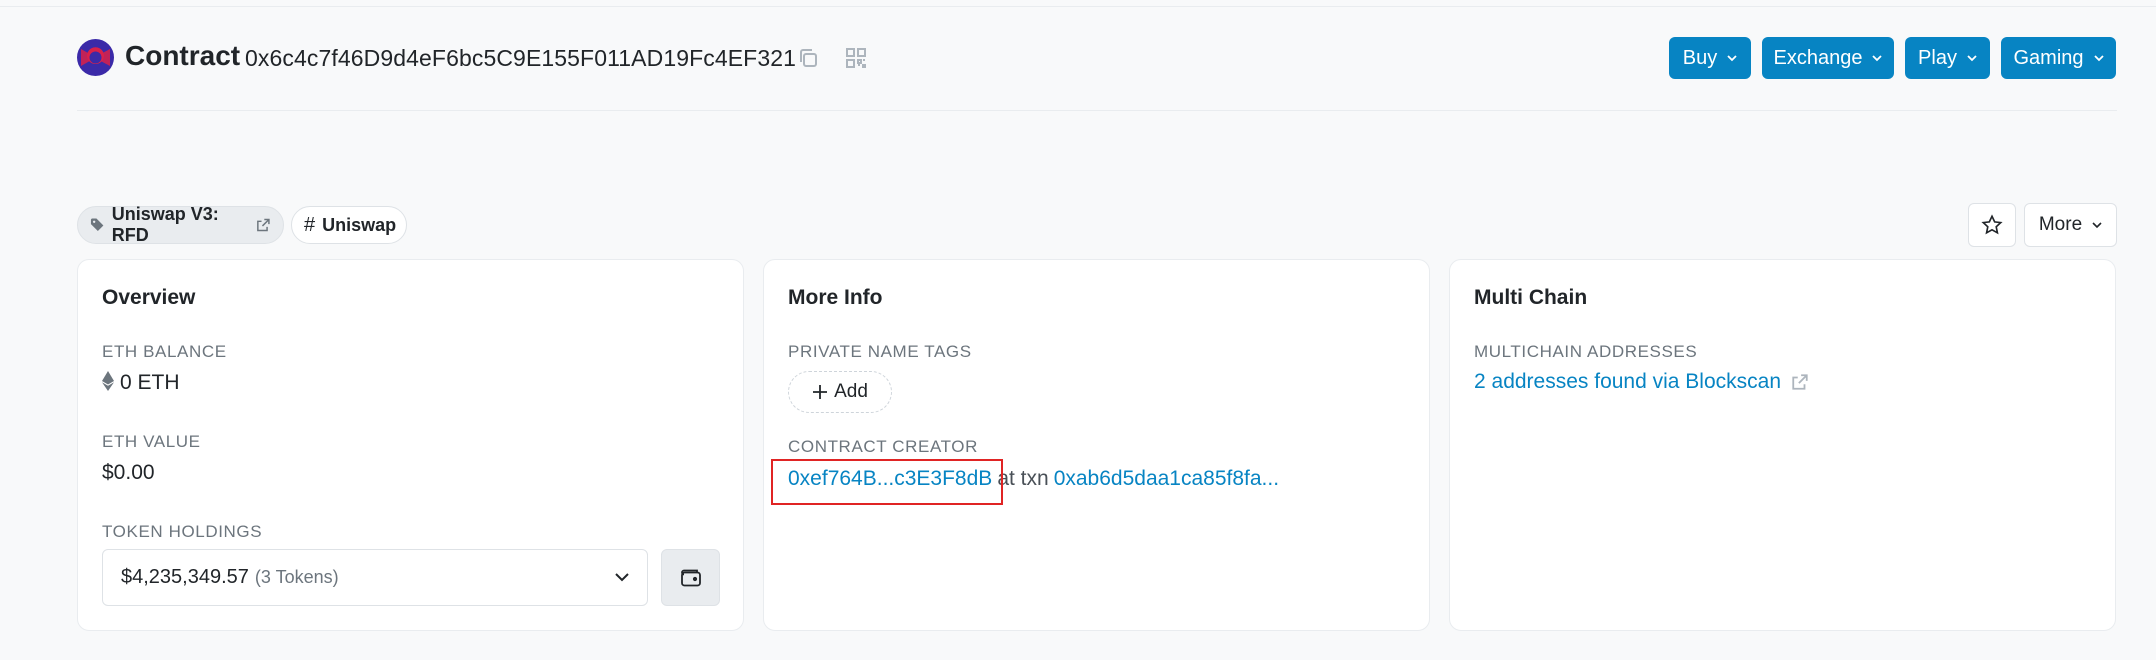 The height and width of the screenshot is (660, 2156). Describe the element at coordinates (1097, 110) in the screenshot. I see `header-divider` at that location.